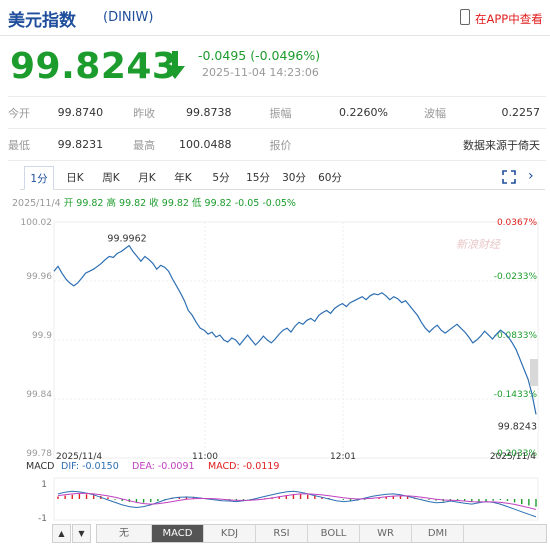 The image size is (550, 545). I want to click on indicator-none: 无, so click(124, 533).